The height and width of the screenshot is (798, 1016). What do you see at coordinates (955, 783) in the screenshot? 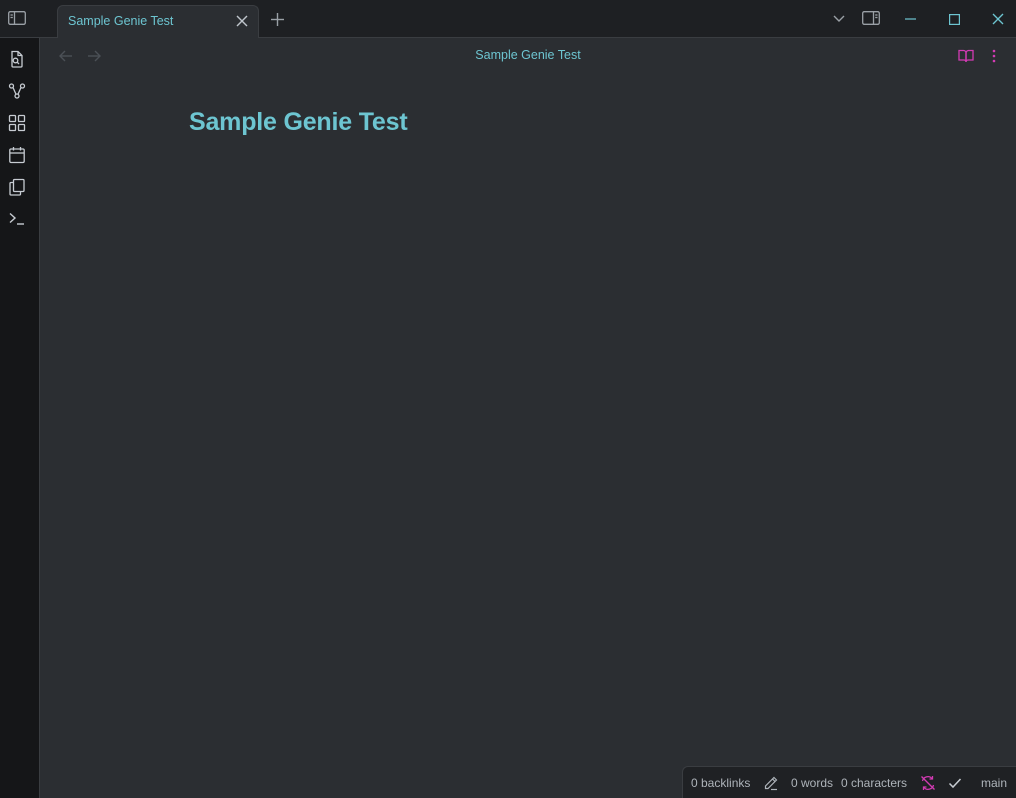
I see `check-icon` at bounding box center [955, 783].